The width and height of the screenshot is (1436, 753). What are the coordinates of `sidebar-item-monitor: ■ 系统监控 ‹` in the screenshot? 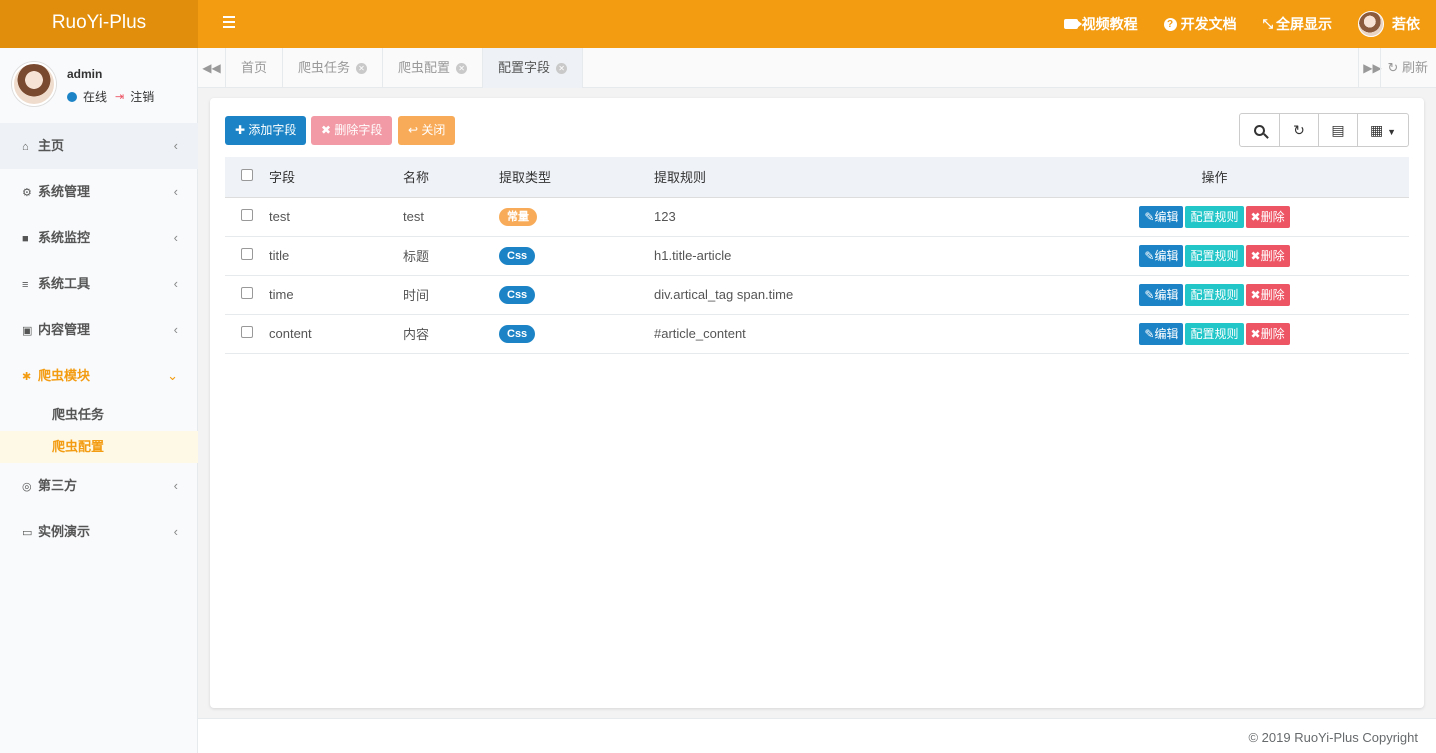 It's located at (99, 238).